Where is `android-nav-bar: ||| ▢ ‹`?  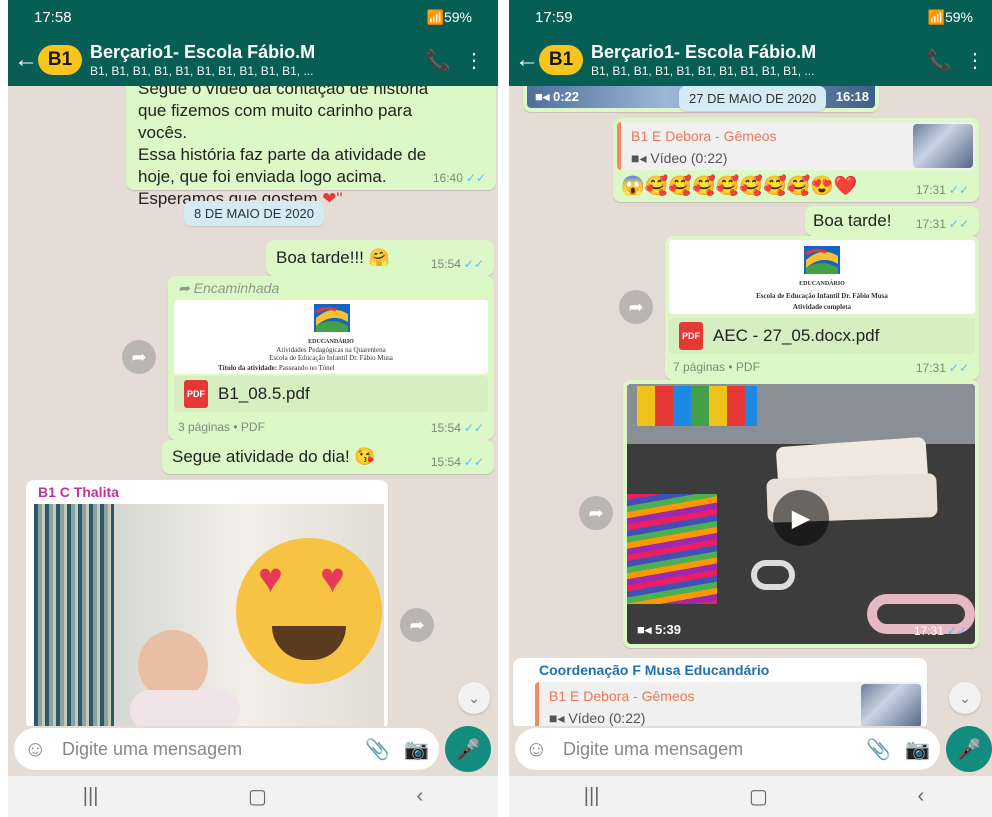 android-nav-bar: ||| ▢ ‹ is located at coordinates (253, 796).